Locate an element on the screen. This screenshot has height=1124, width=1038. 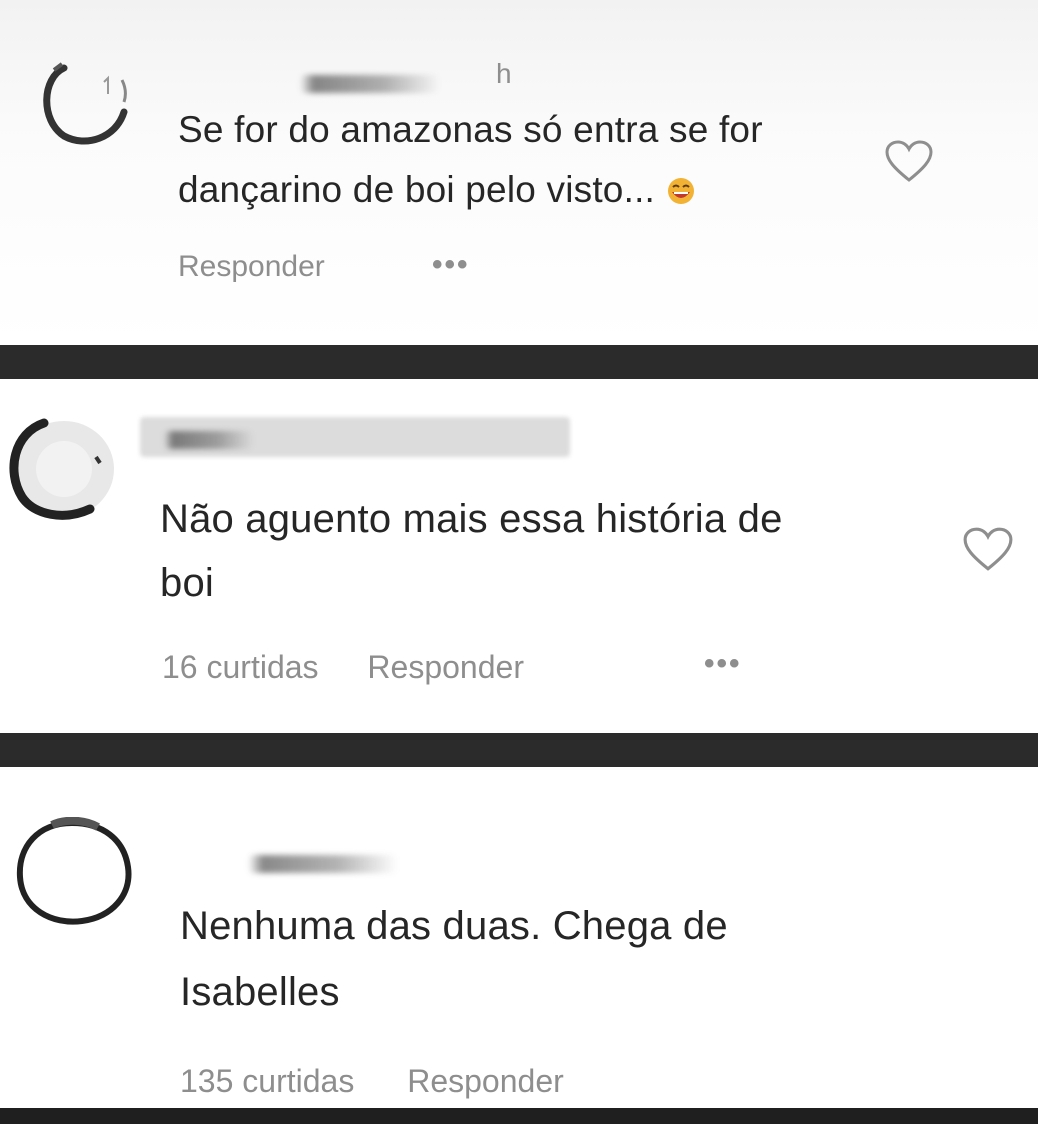
likes-count: 16 curtidas is located at coordinates (240, 667).